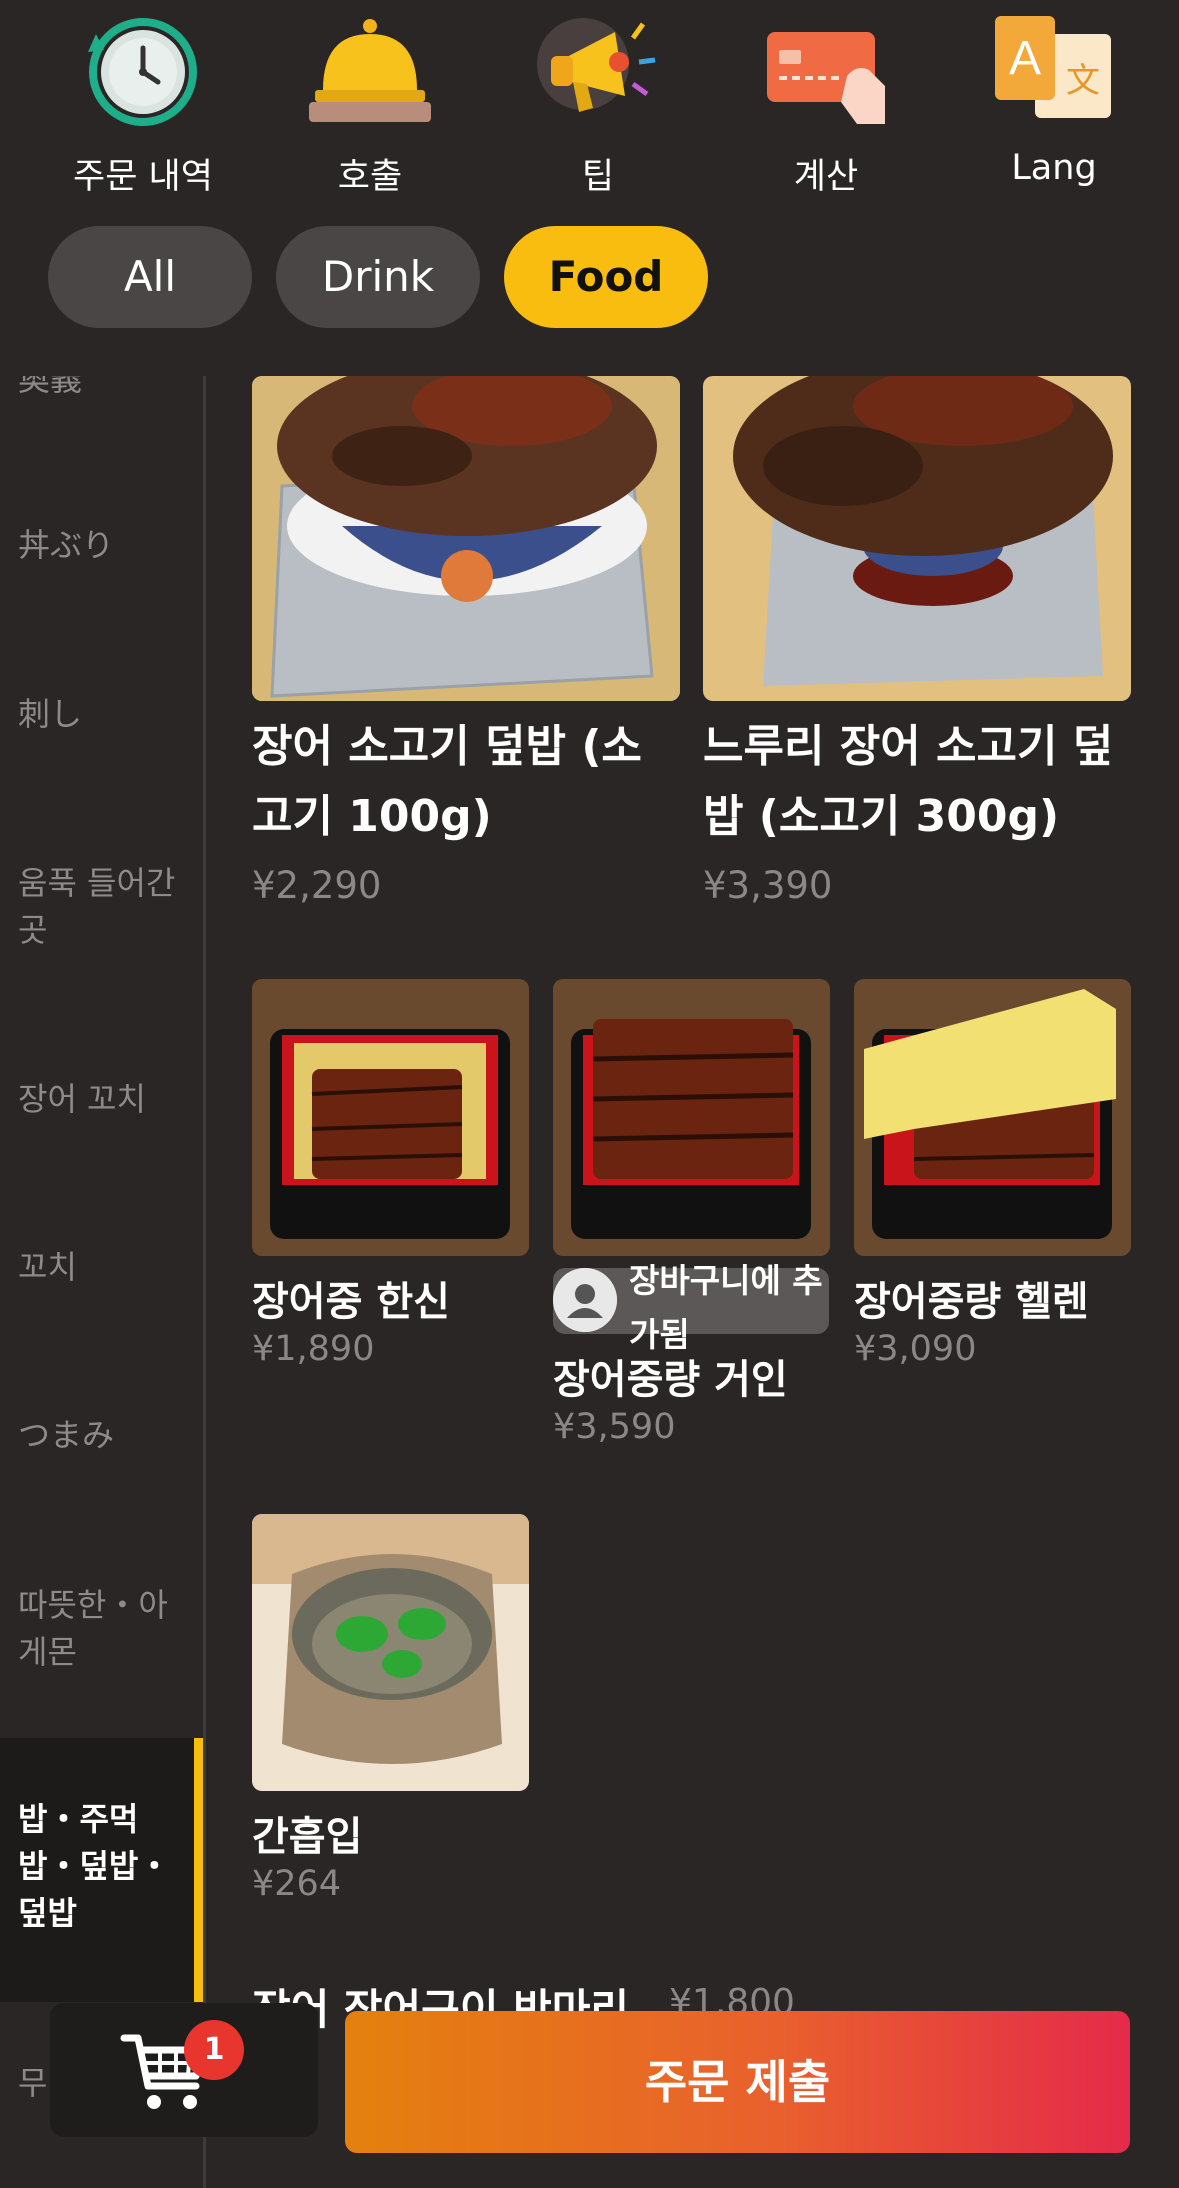 The width and height of the screenshot is (1179, 2188). I want to click on tip-label: 팁, so click(598, 177).